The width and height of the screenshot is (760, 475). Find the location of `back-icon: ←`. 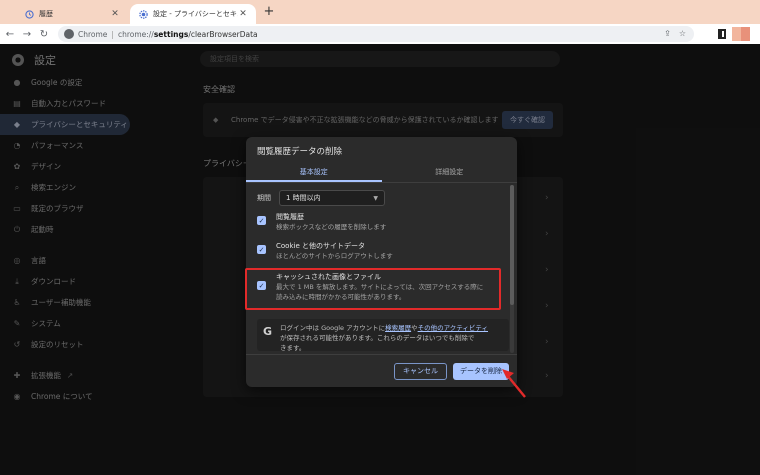

back-icon: ← is located at coordinates (10, 34).